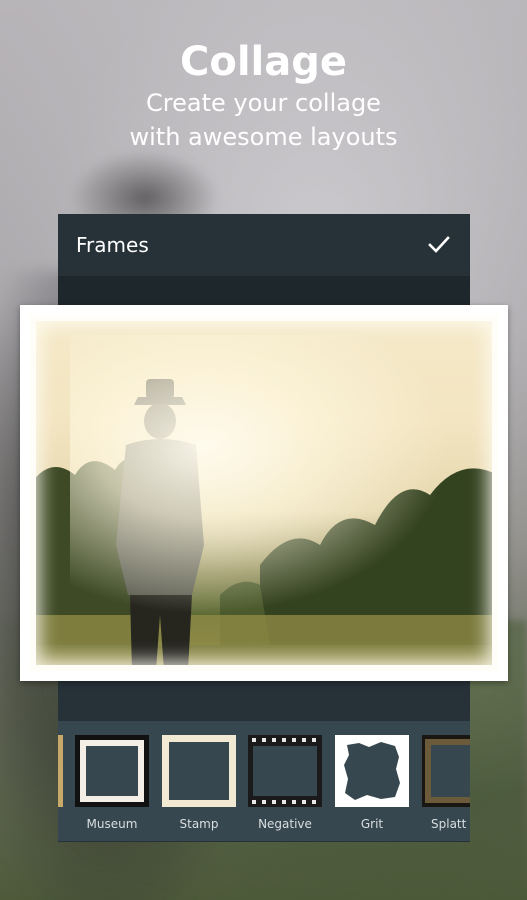 This screenshot has height=900, width=527. I want to click on check-icon, so click(439, 245).